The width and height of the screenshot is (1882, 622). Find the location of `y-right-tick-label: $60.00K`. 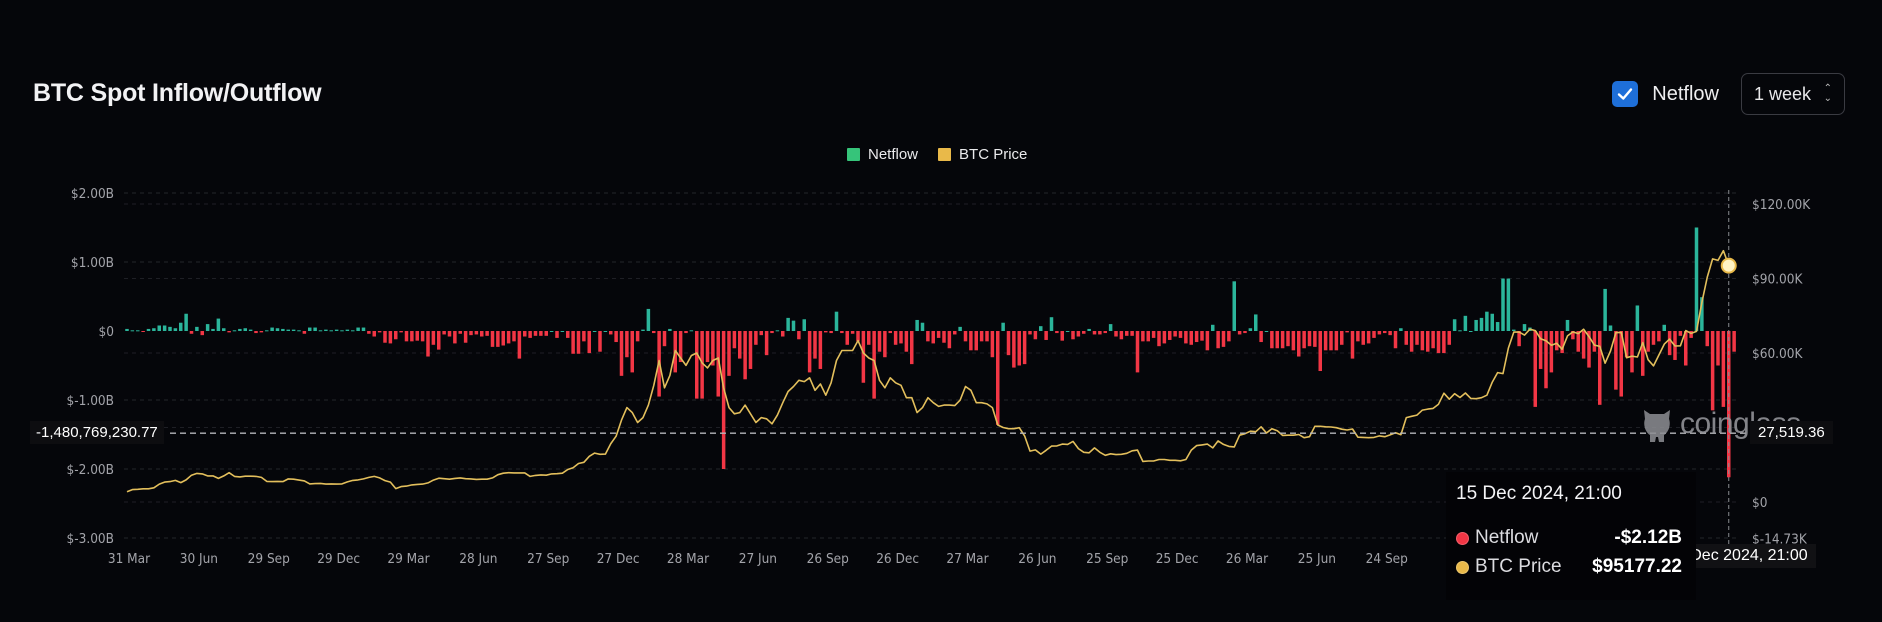

y-right-tick-label: $60.00K is located at coordinates (1777, 354).